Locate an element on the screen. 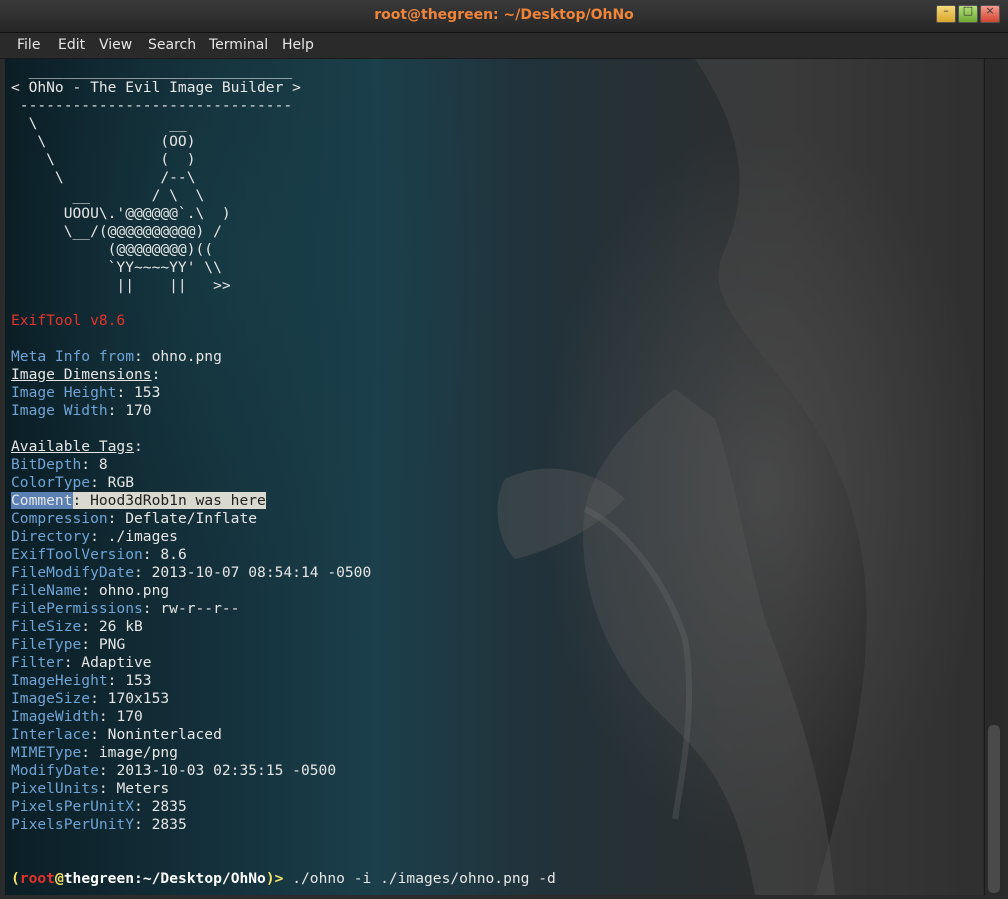 This screenshot has height=899, width=1008. close-icon: × is located at coordinates (990, 10).